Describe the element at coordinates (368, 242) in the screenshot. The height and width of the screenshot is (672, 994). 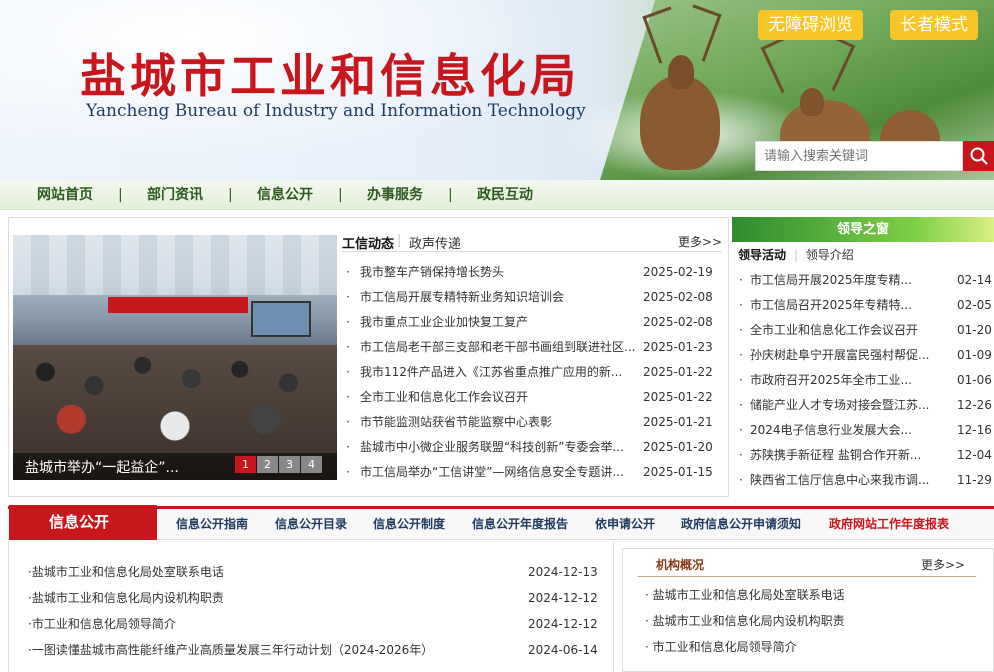
I see `tab-industry-news: 工信动态` at that location.